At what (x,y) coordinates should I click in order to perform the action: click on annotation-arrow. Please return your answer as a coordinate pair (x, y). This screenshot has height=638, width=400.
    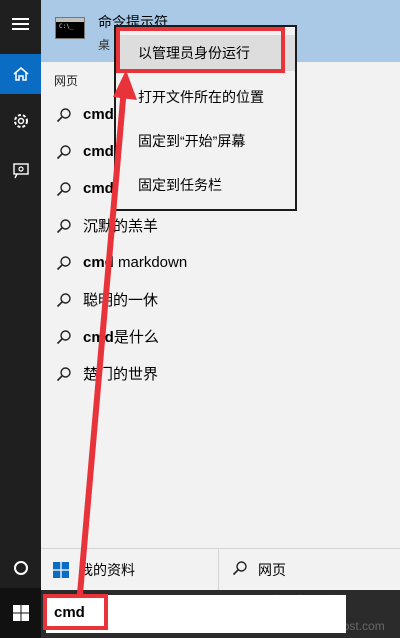
    Looking at the image, I should click on (107, 333).